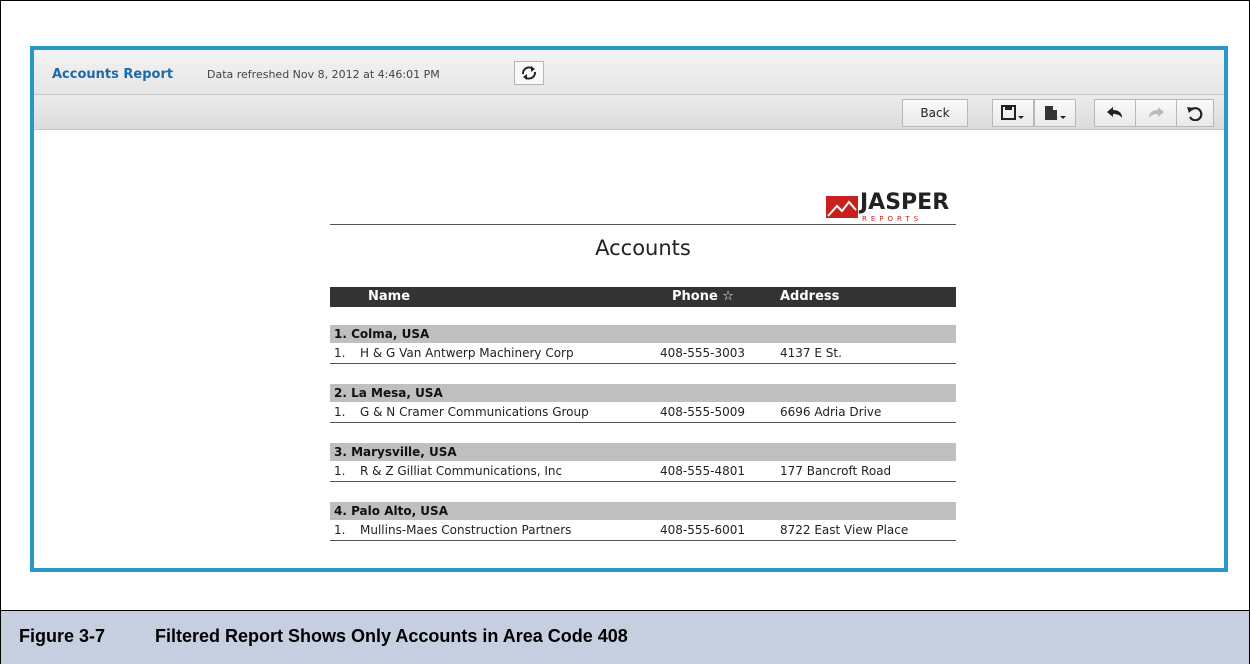  I want to click on figure-number: Figure 3-7, so click(62, 636).